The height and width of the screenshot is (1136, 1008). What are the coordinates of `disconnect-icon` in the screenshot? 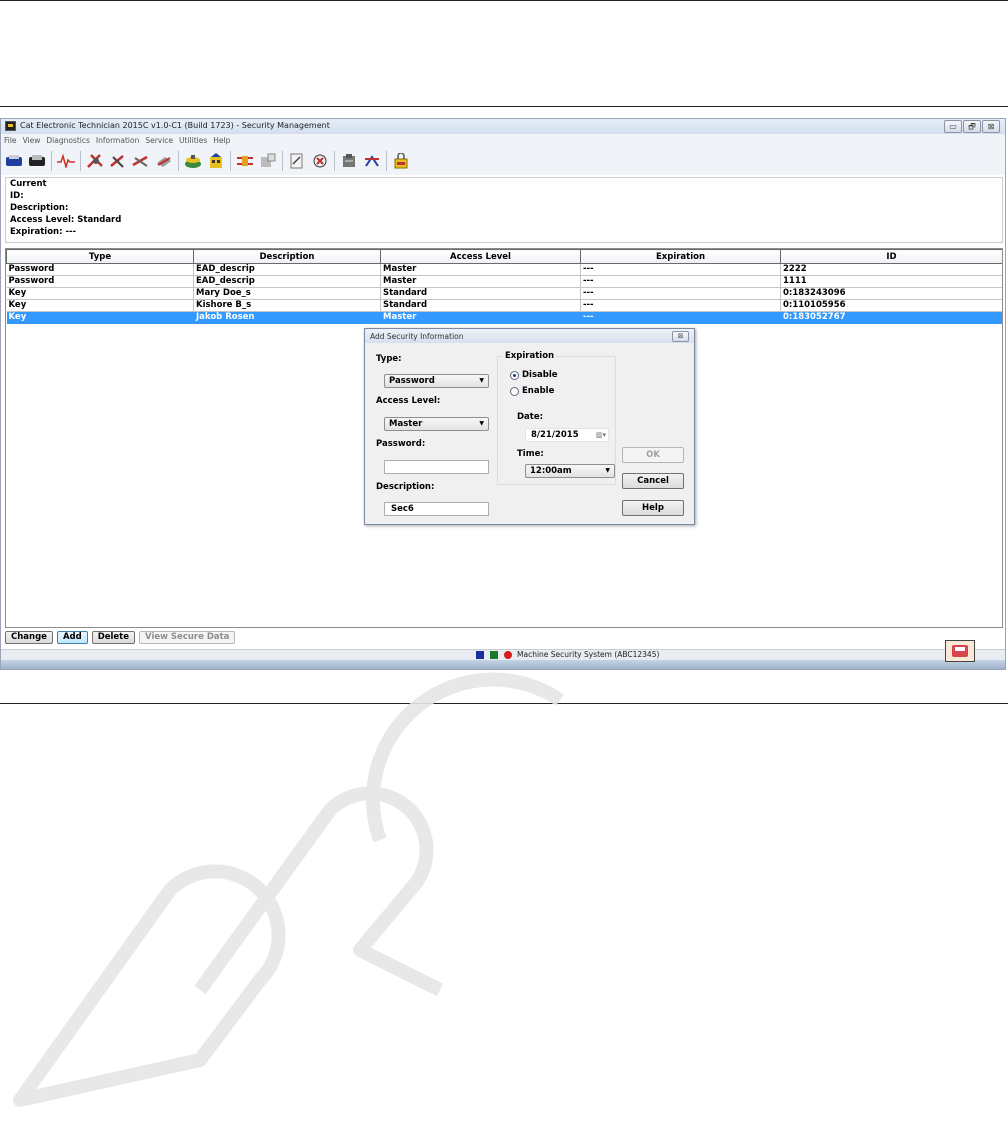 It's located at (37, 161).